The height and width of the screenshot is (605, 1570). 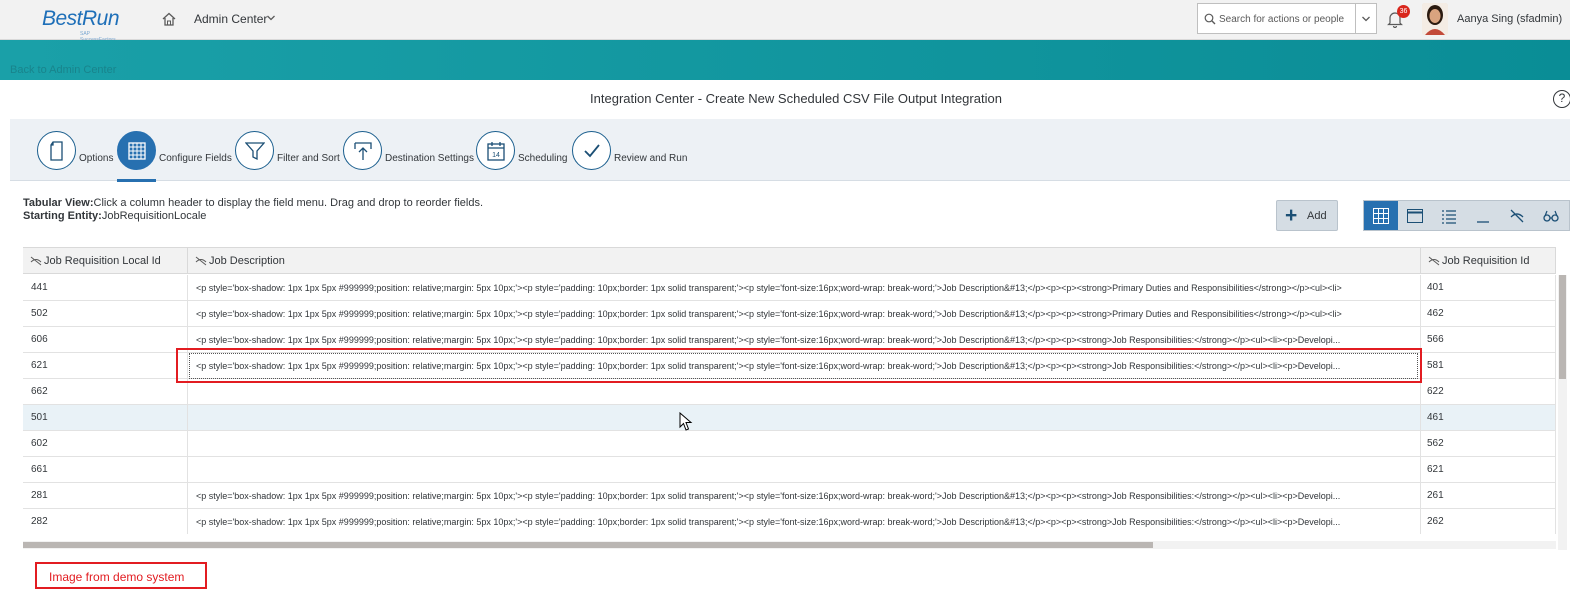 I want to click on step-label: Destination Settings, so click(x=429, y=158).